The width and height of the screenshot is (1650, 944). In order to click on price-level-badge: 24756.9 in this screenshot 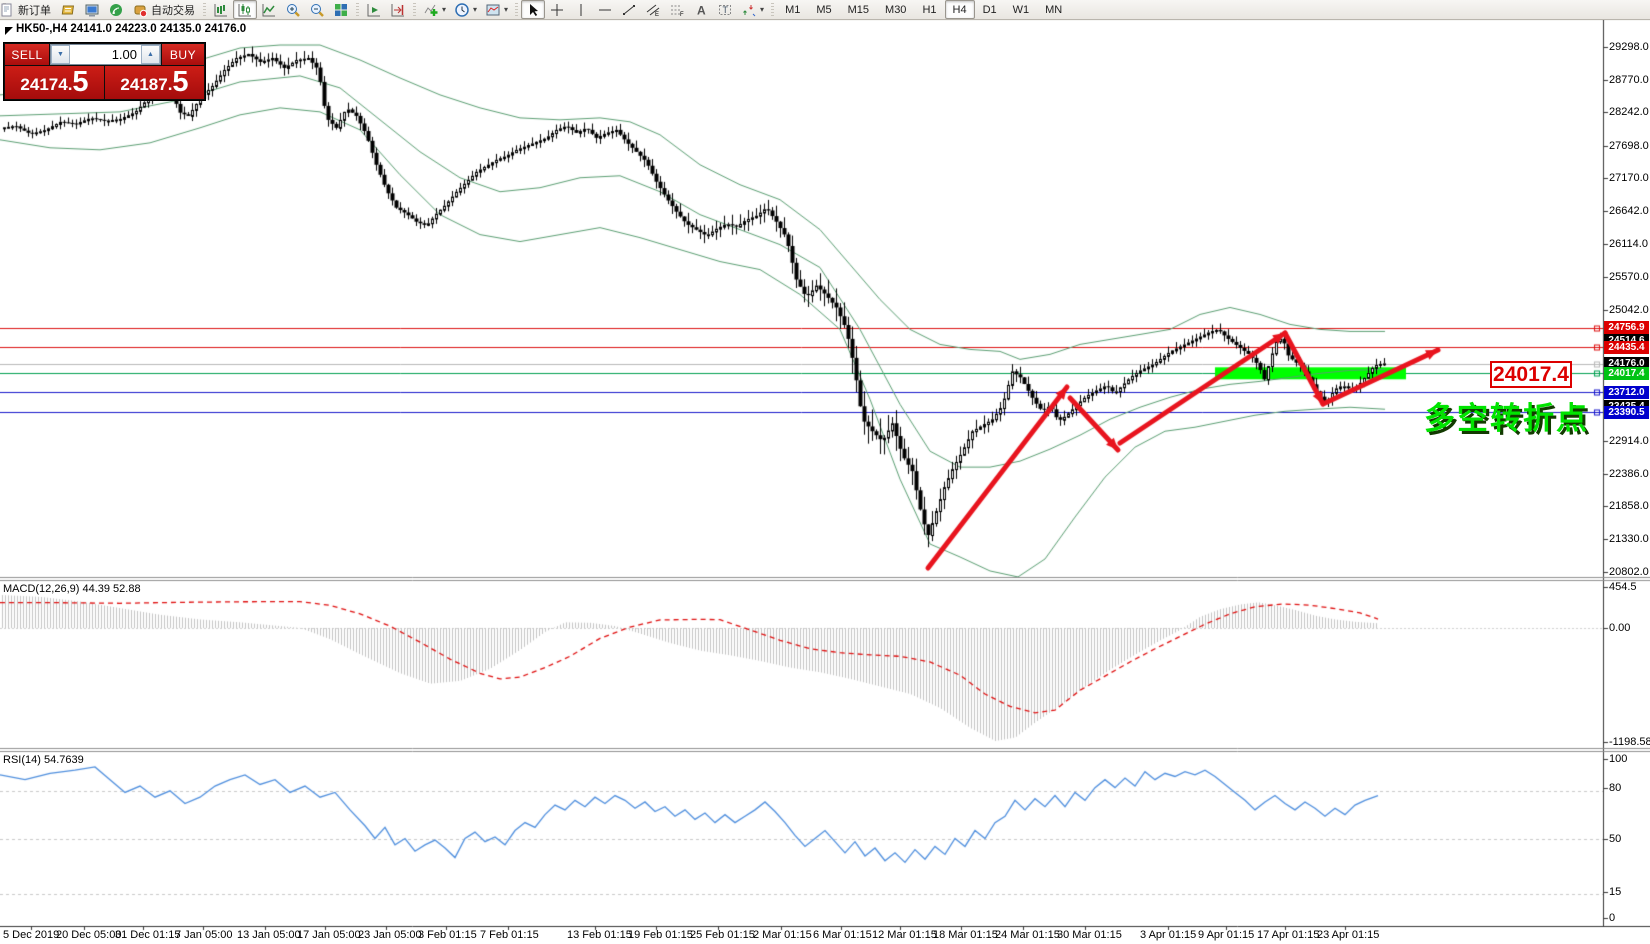, I will do `click(1626, 327)`.